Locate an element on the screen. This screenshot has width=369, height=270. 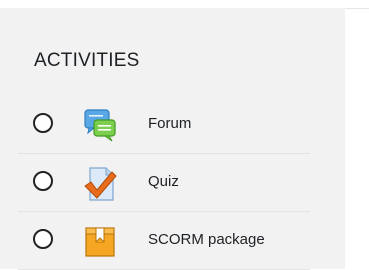
top-divider is located at coordinates (357, 8).